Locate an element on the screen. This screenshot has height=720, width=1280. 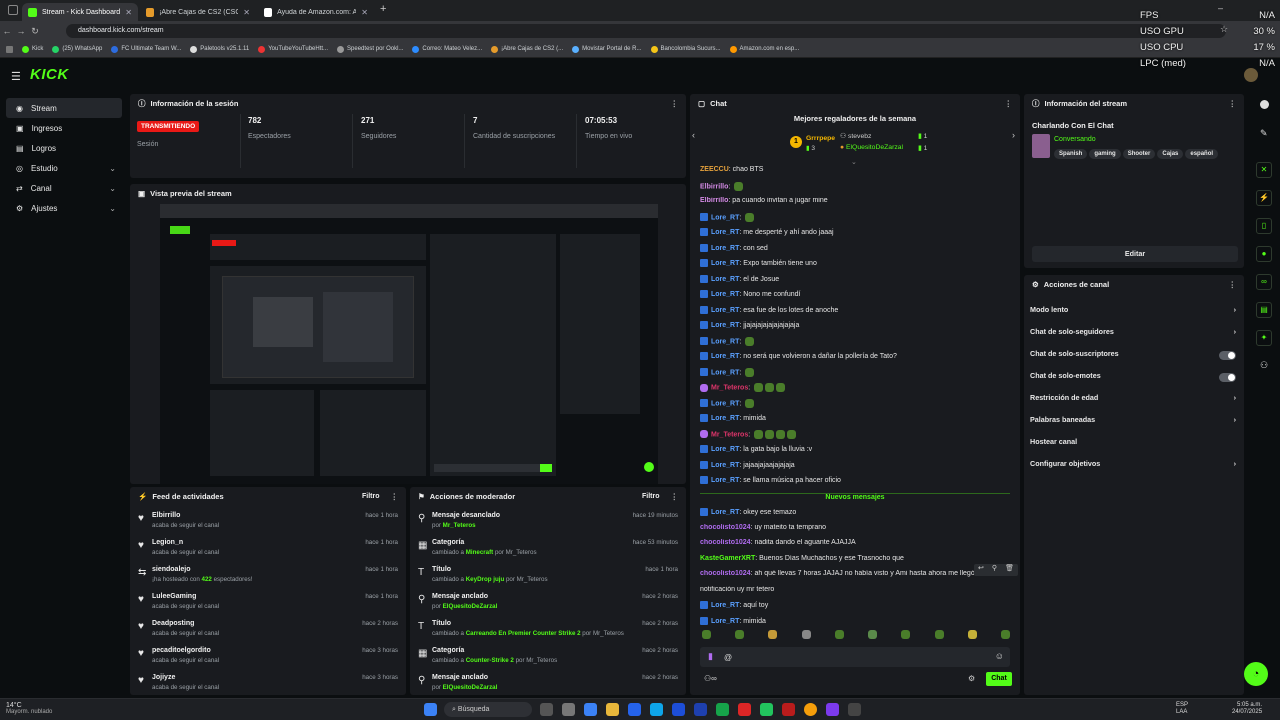
browser-tab-cs2: ¡Abre Cajas de CS2 (CSGO), Ga ✕ is located at coordinates (198, 12).